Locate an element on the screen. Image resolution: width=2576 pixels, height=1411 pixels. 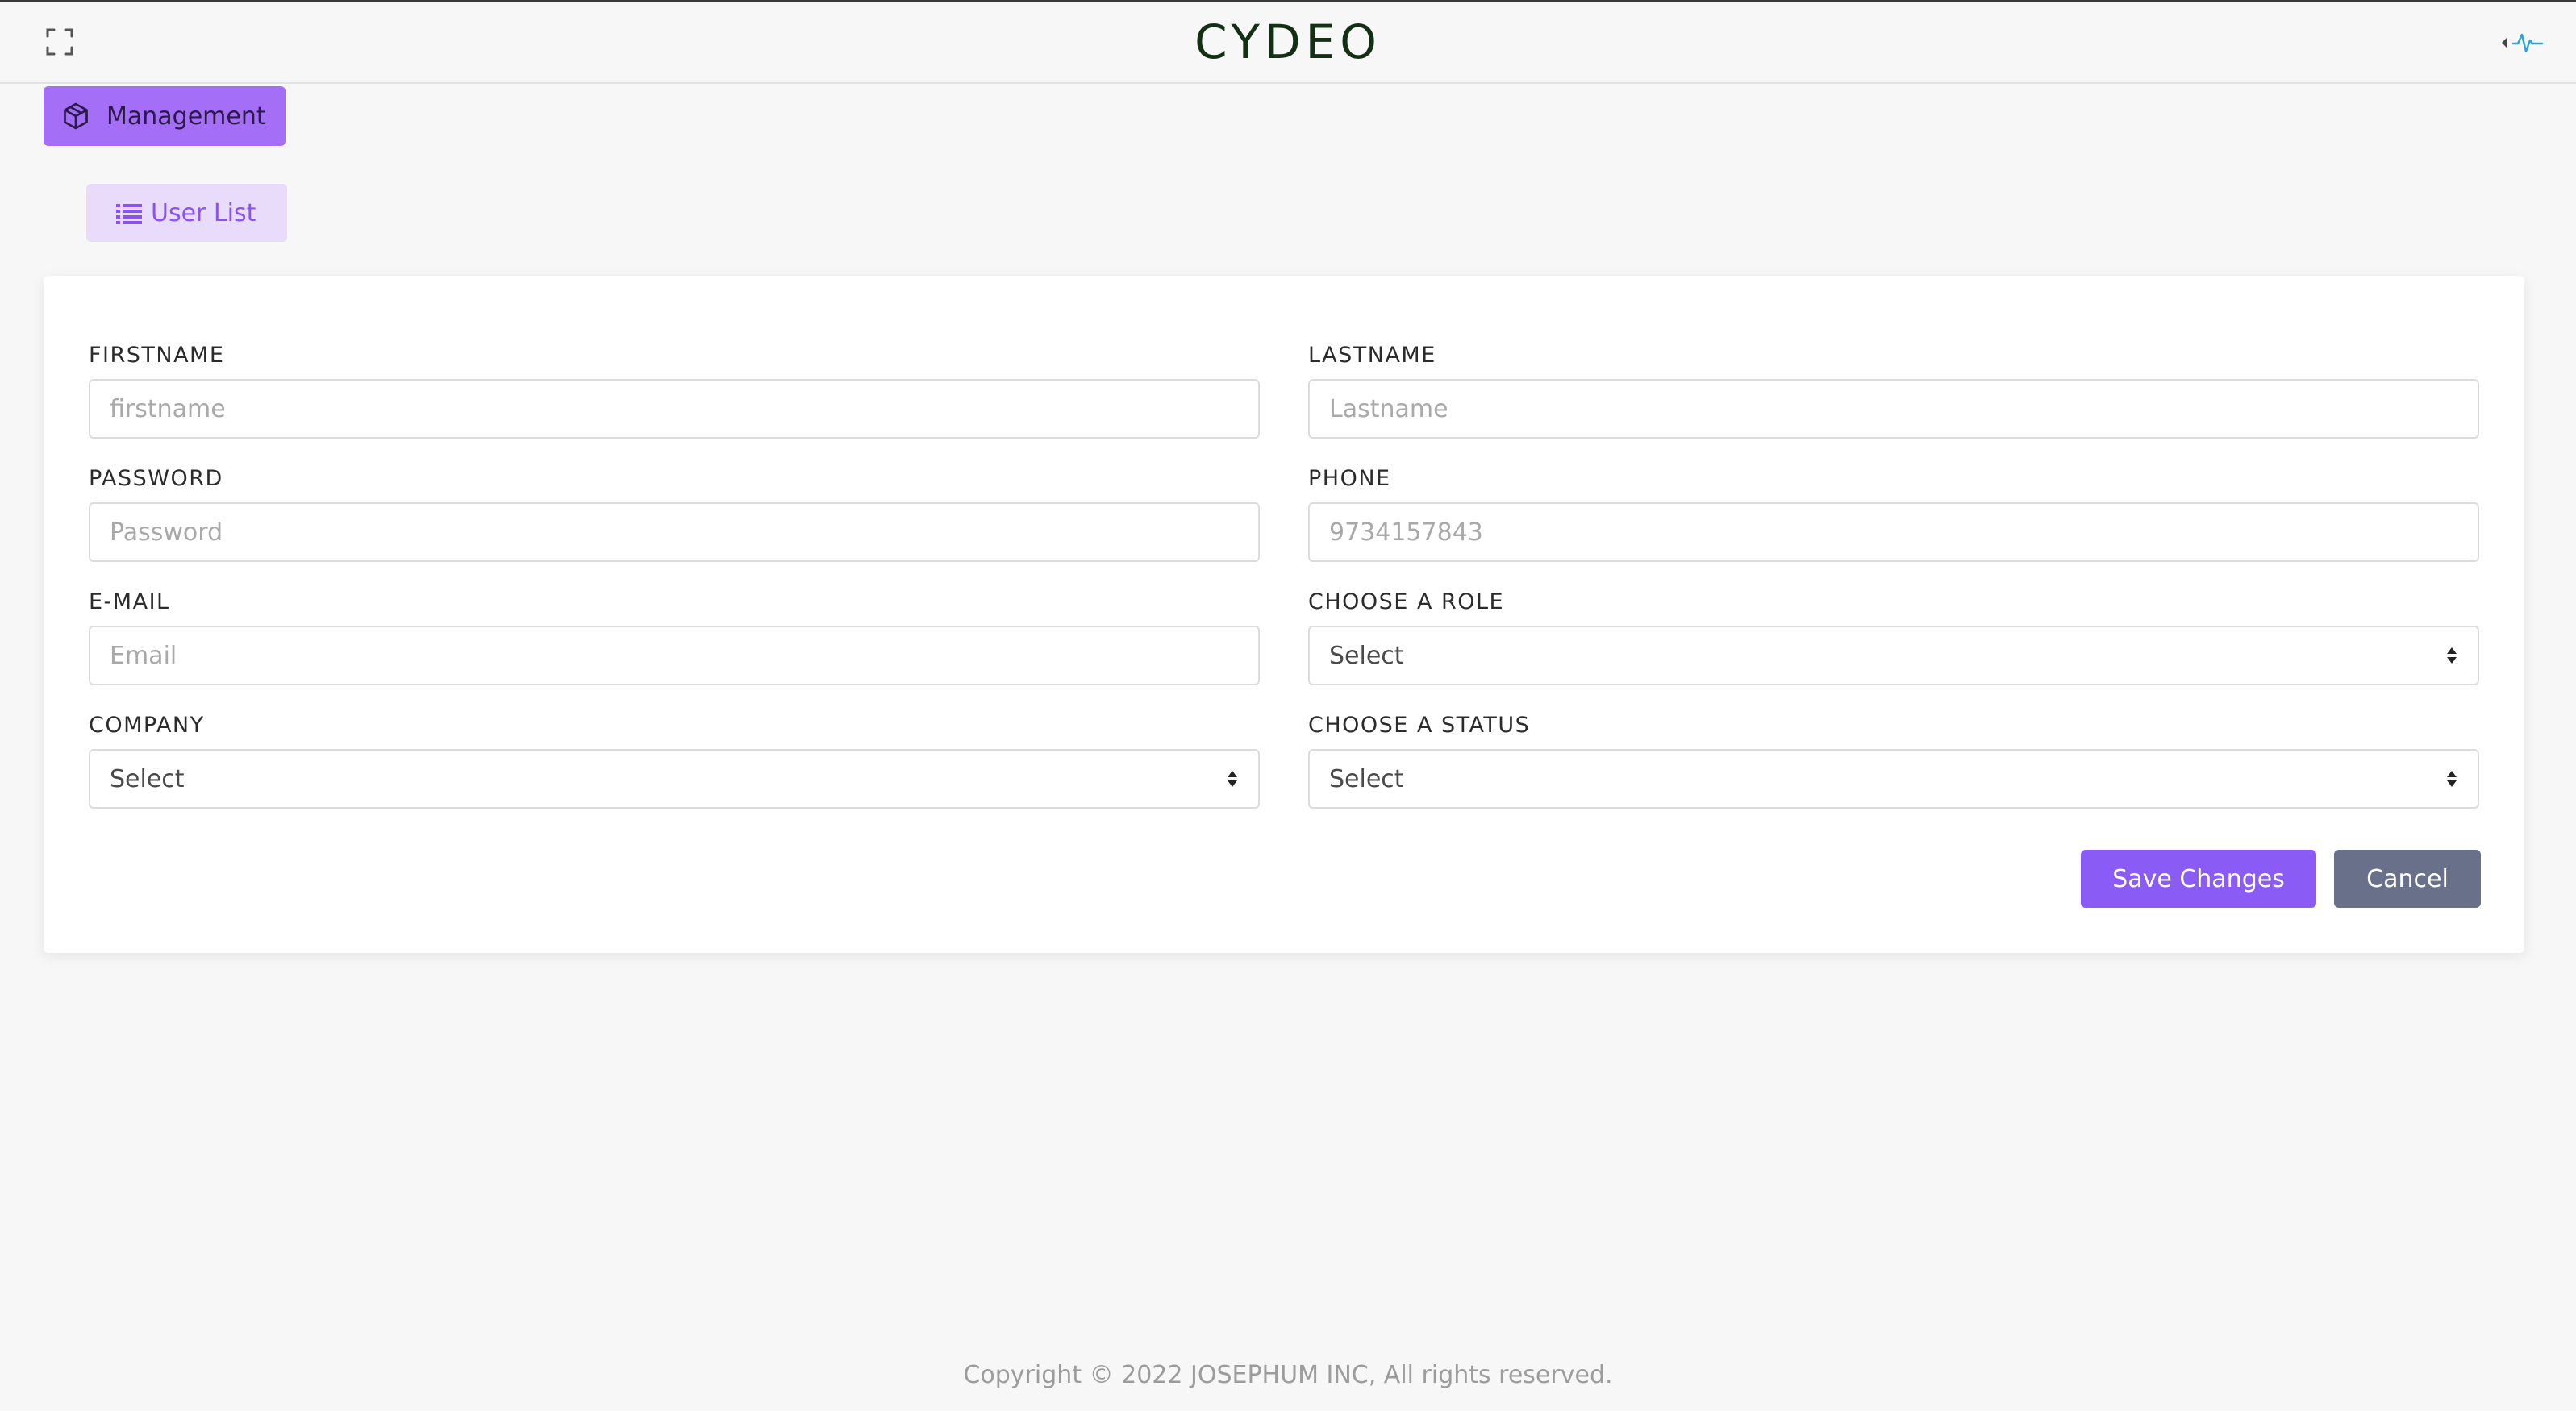
lastname-label: LASTNAME is located at coordinates (1372, 355).